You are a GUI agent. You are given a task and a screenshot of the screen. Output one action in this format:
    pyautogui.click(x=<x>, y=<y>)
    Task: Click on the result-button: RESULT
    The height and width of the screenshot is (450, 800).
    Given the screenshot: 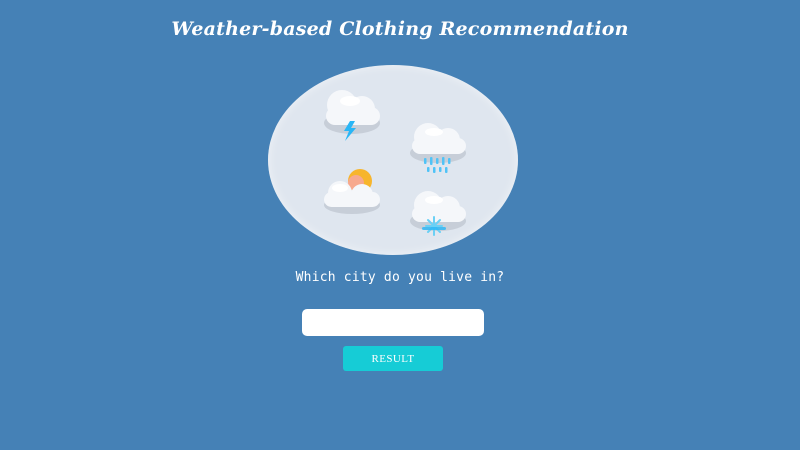 What is the action you would take?
    pyautogui.click(x=393, y=358)
    